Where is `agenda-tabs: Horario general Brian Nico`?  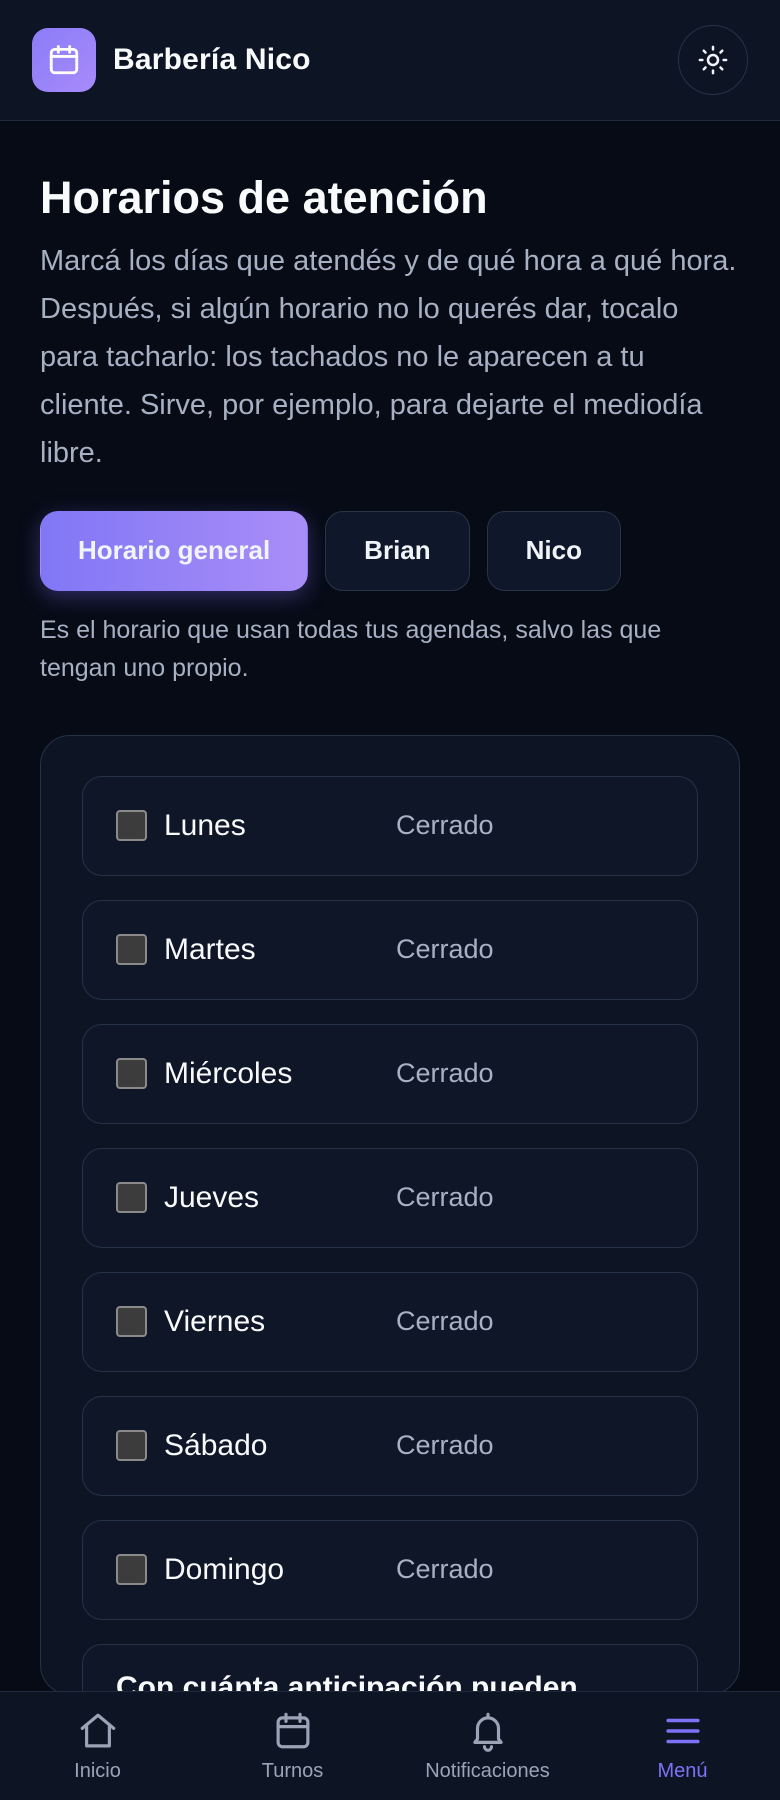
agenda-tabs: Horario general Brian Nico is located at coordinates (390, 550).